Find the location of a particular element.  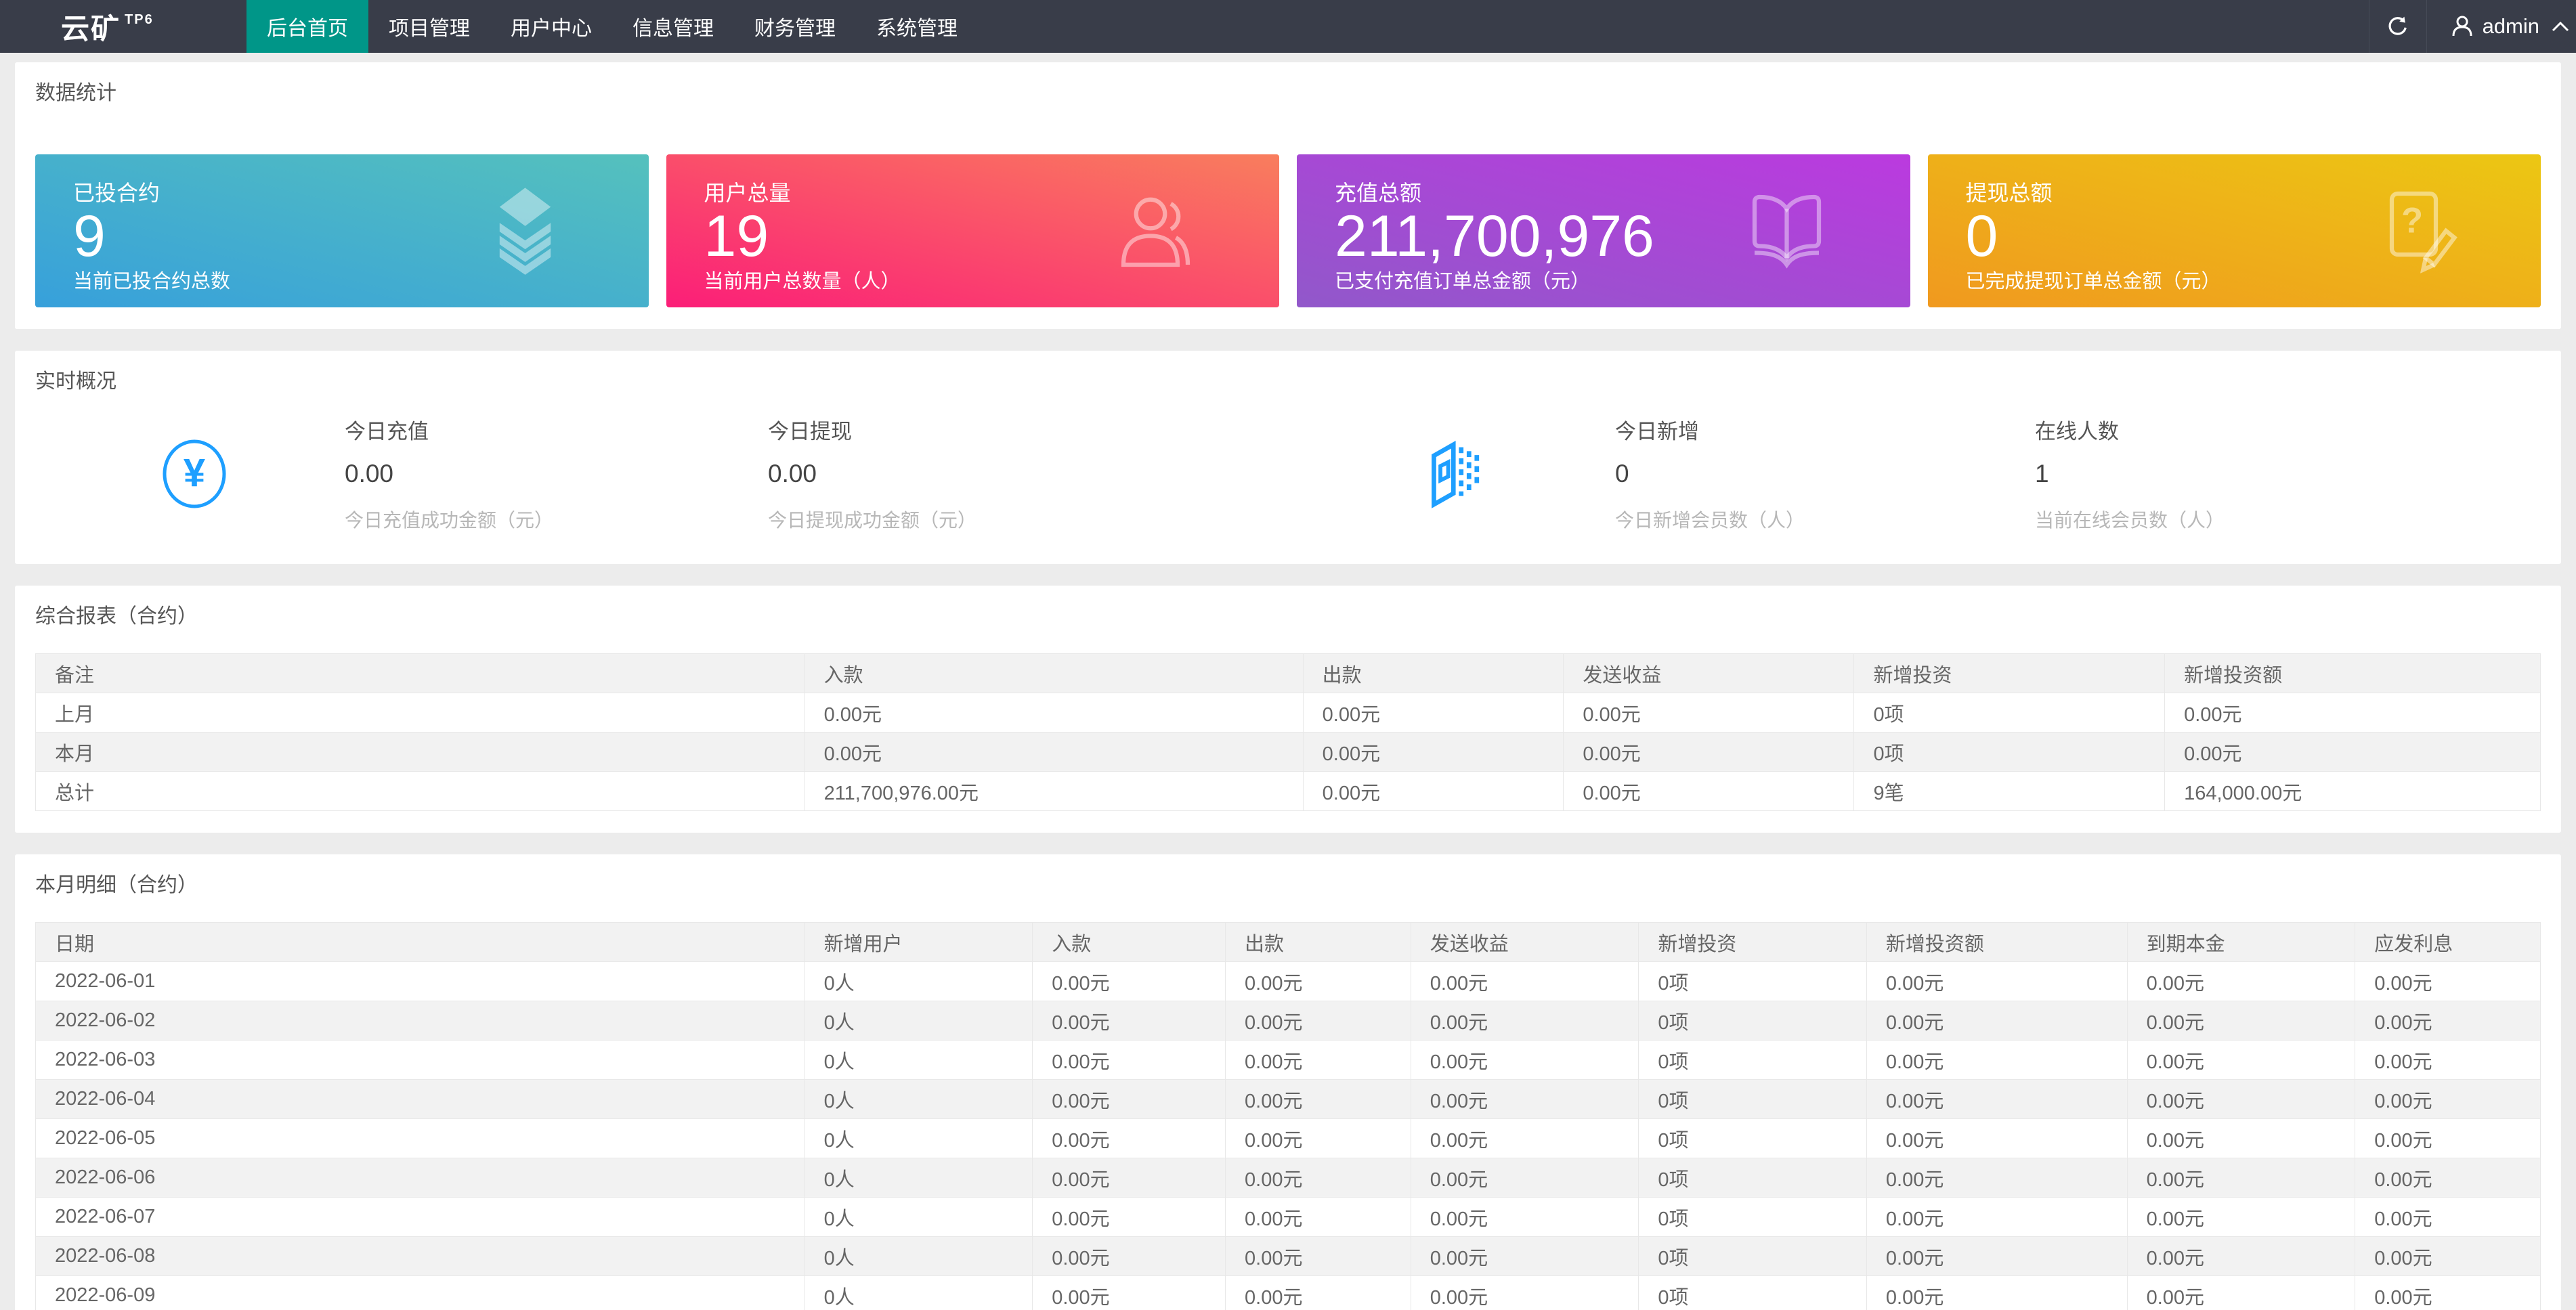

realtime-value: 1 is located at coordinates (2042, 473).